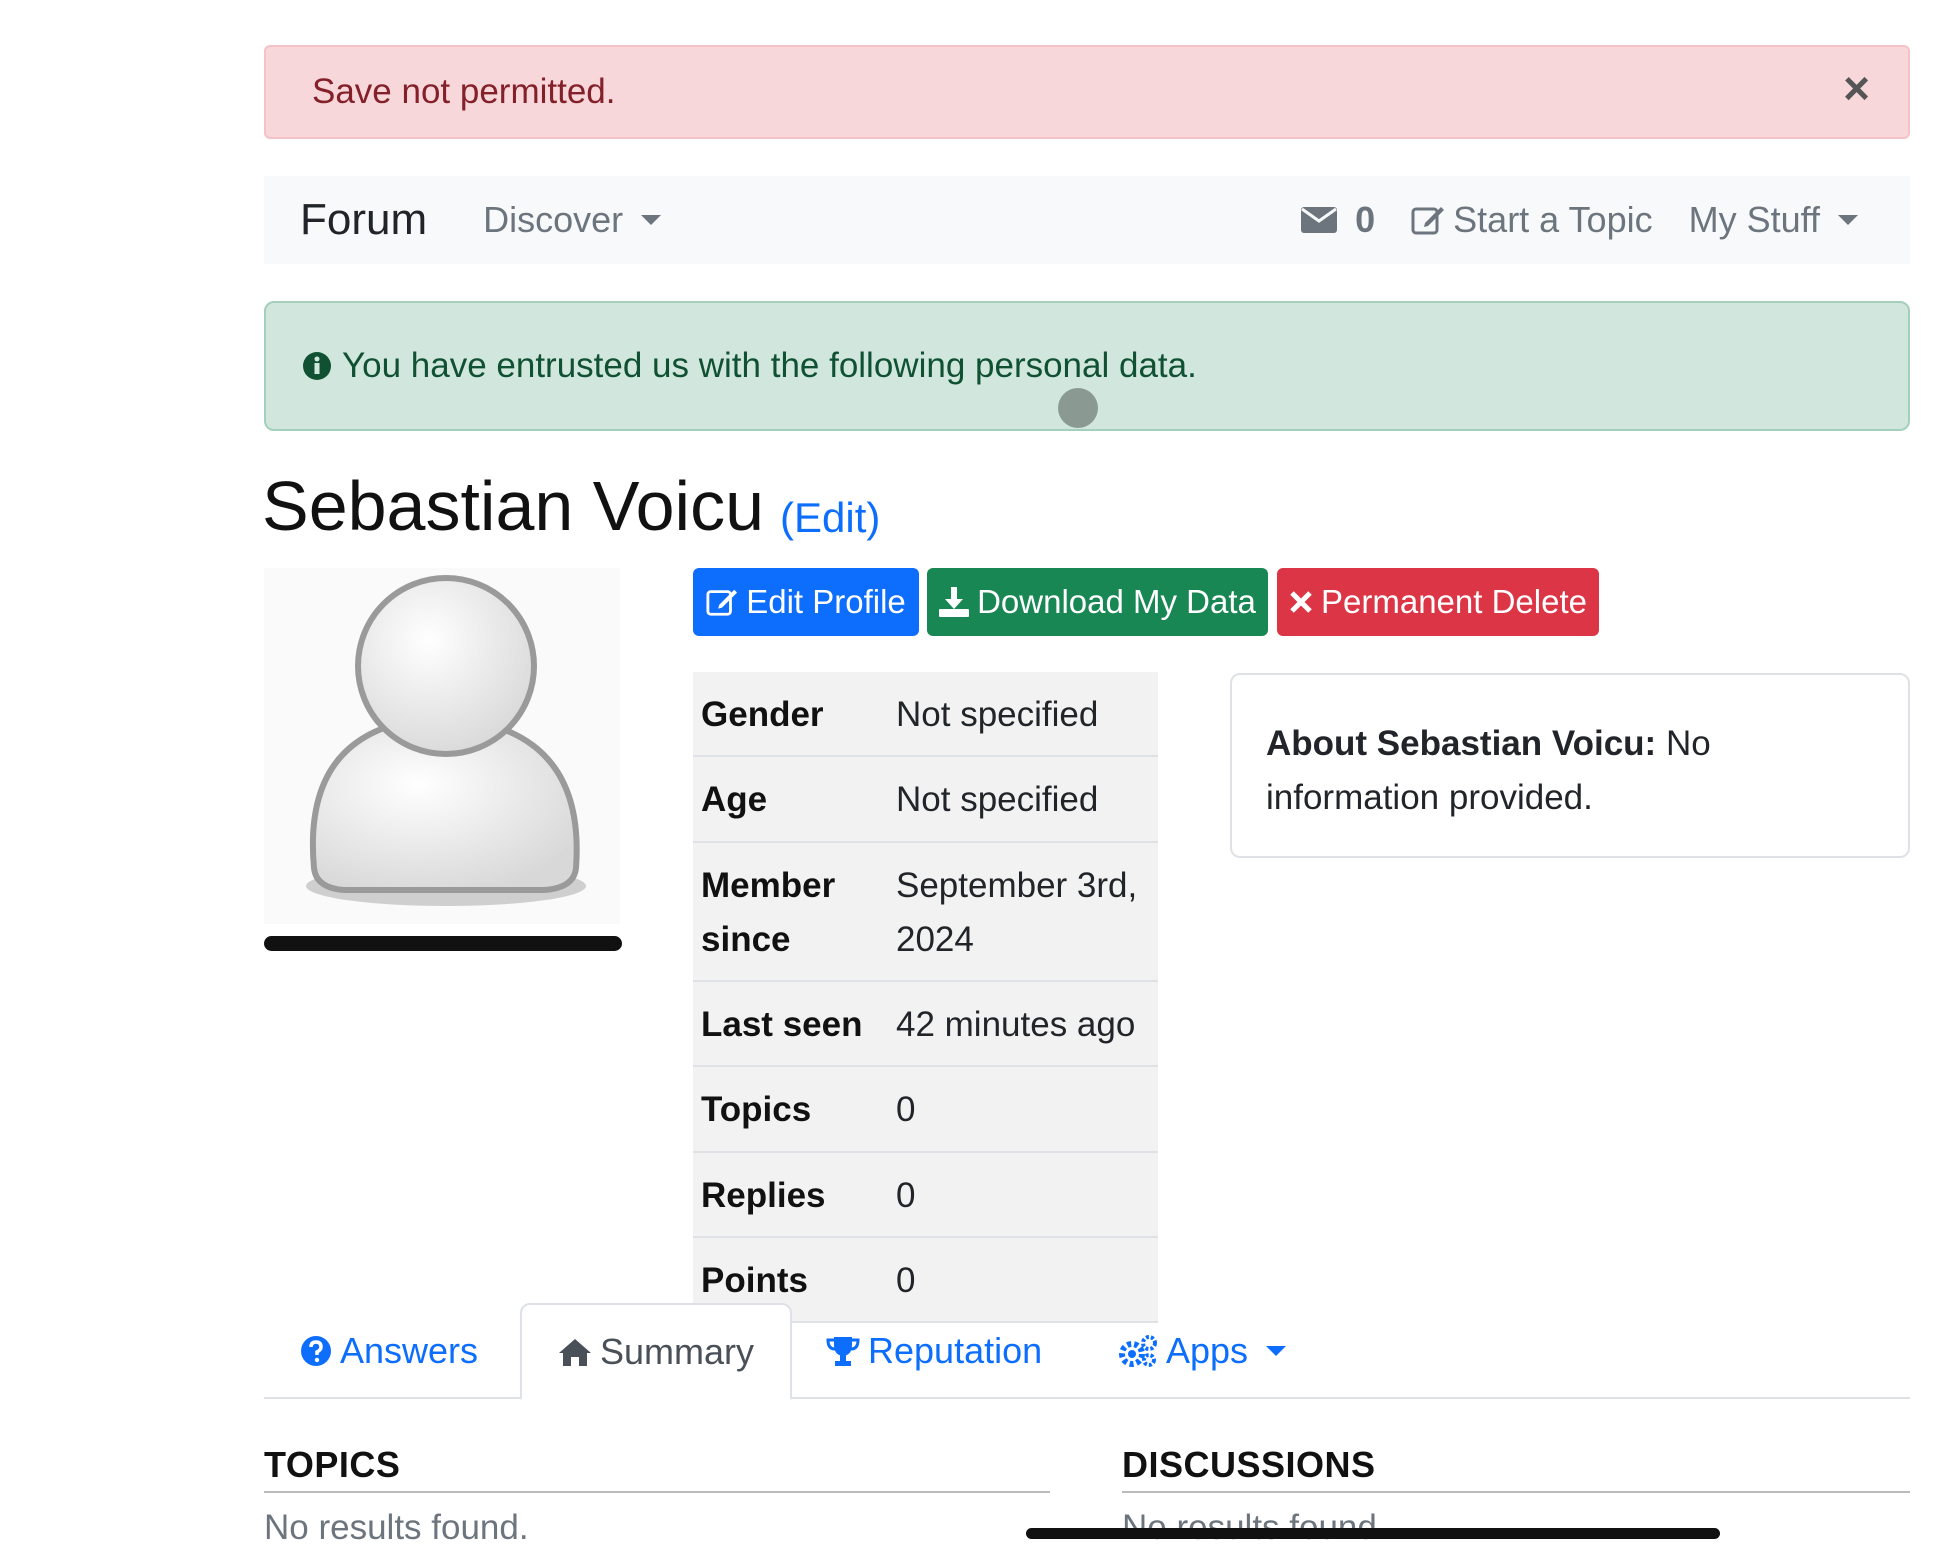 This screenshot has height=1548, width=1951. Describe the element at coordinates (1138, 1351) in the screenshot. I see `gears-icon` at that location.